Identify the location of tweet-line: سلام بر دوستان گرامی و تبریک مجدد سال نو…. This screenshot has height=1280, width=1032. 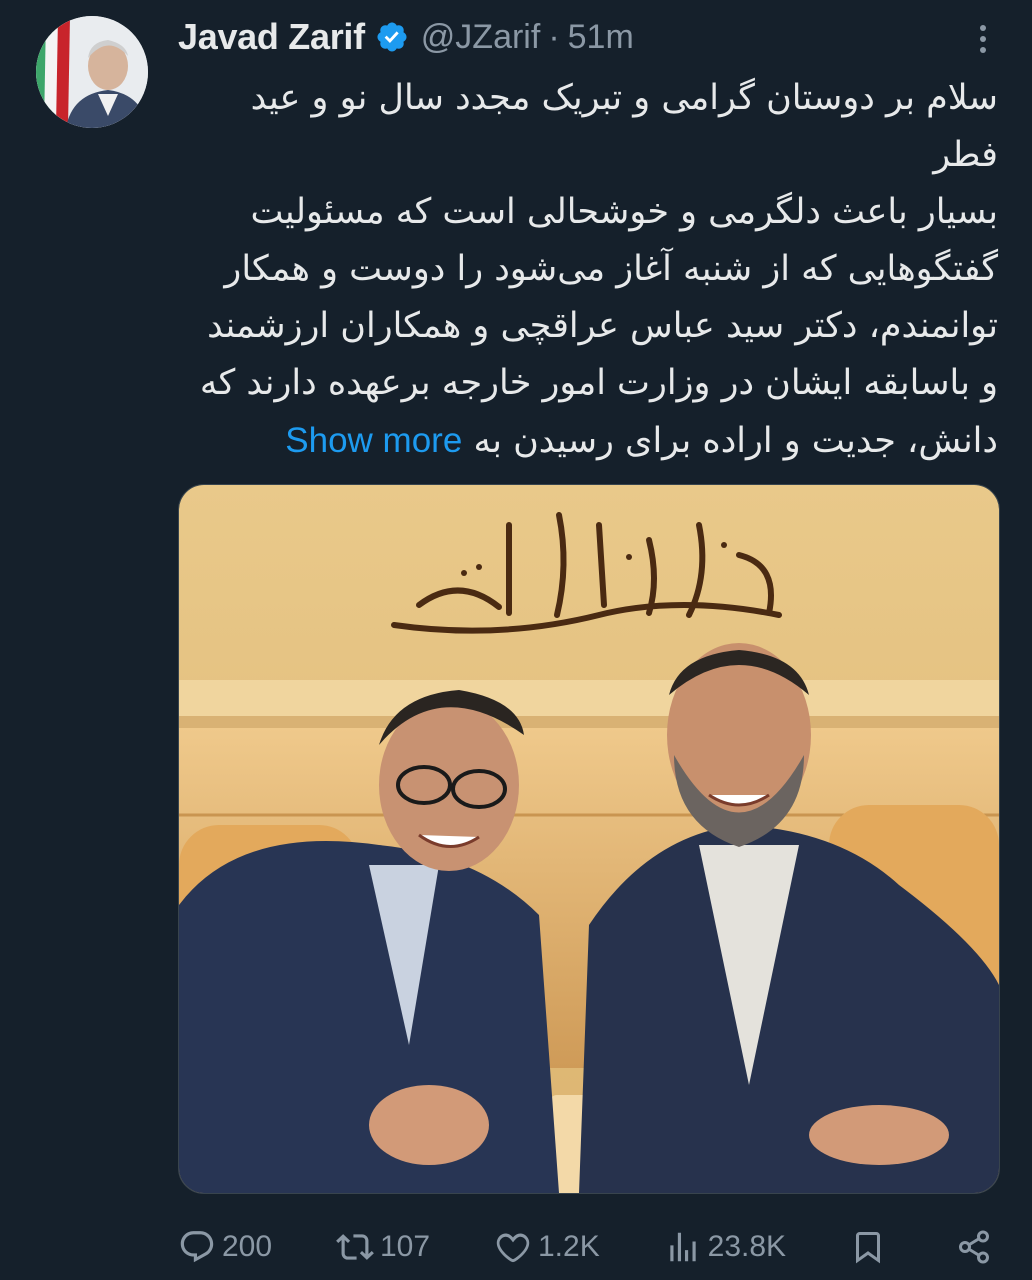
(624, 98).